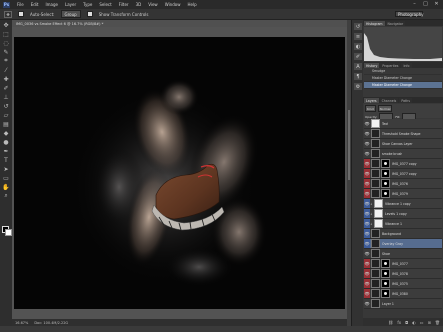 Image resolution: width=443 pixels, height=332 pixels. Describe the element at coordinates (403, 284) in the screenshot. I see `layer-row: 👁 IMG_0375` at that location.